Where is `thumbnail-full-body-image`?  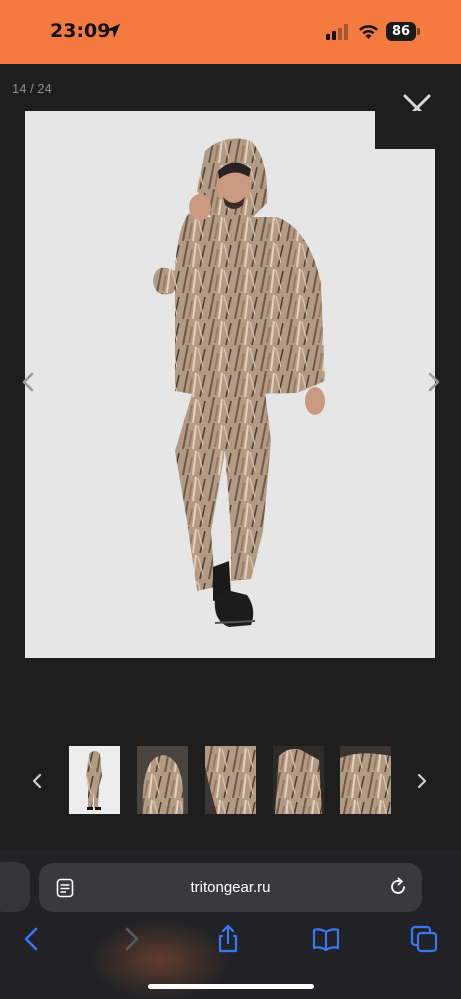 thumbnail-full-body-image is located at coordinates (94, 780).